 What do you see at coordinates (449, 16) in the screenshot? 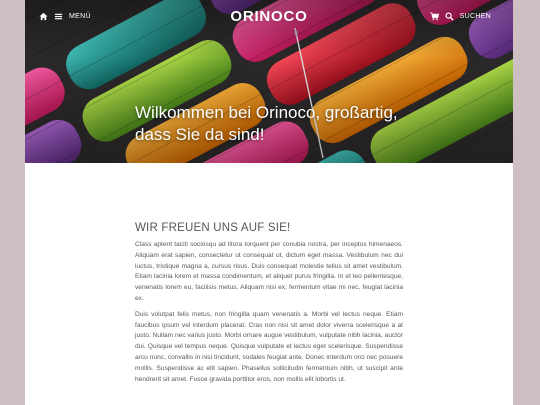
I see `search-icon` at bounding box center [449, 16].